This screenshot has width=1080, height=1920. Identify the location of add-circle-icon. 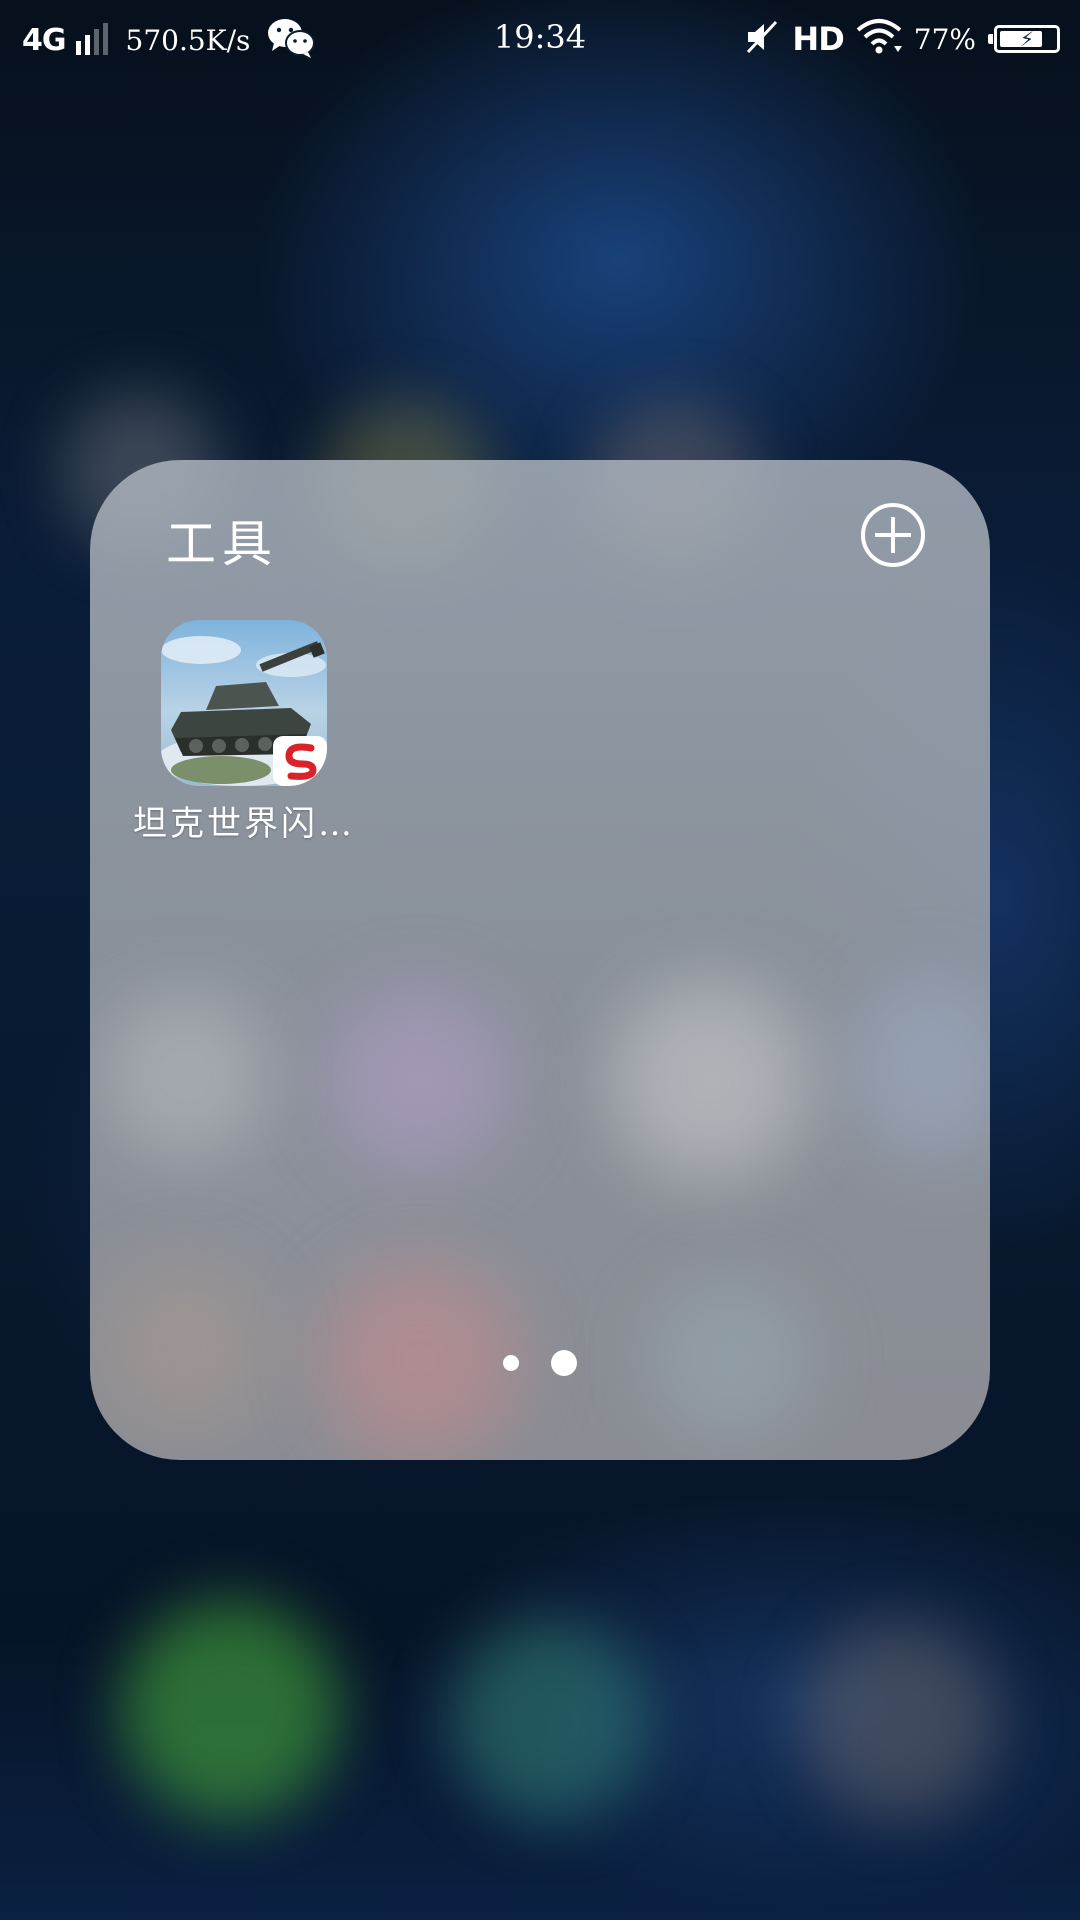
(893, 535).